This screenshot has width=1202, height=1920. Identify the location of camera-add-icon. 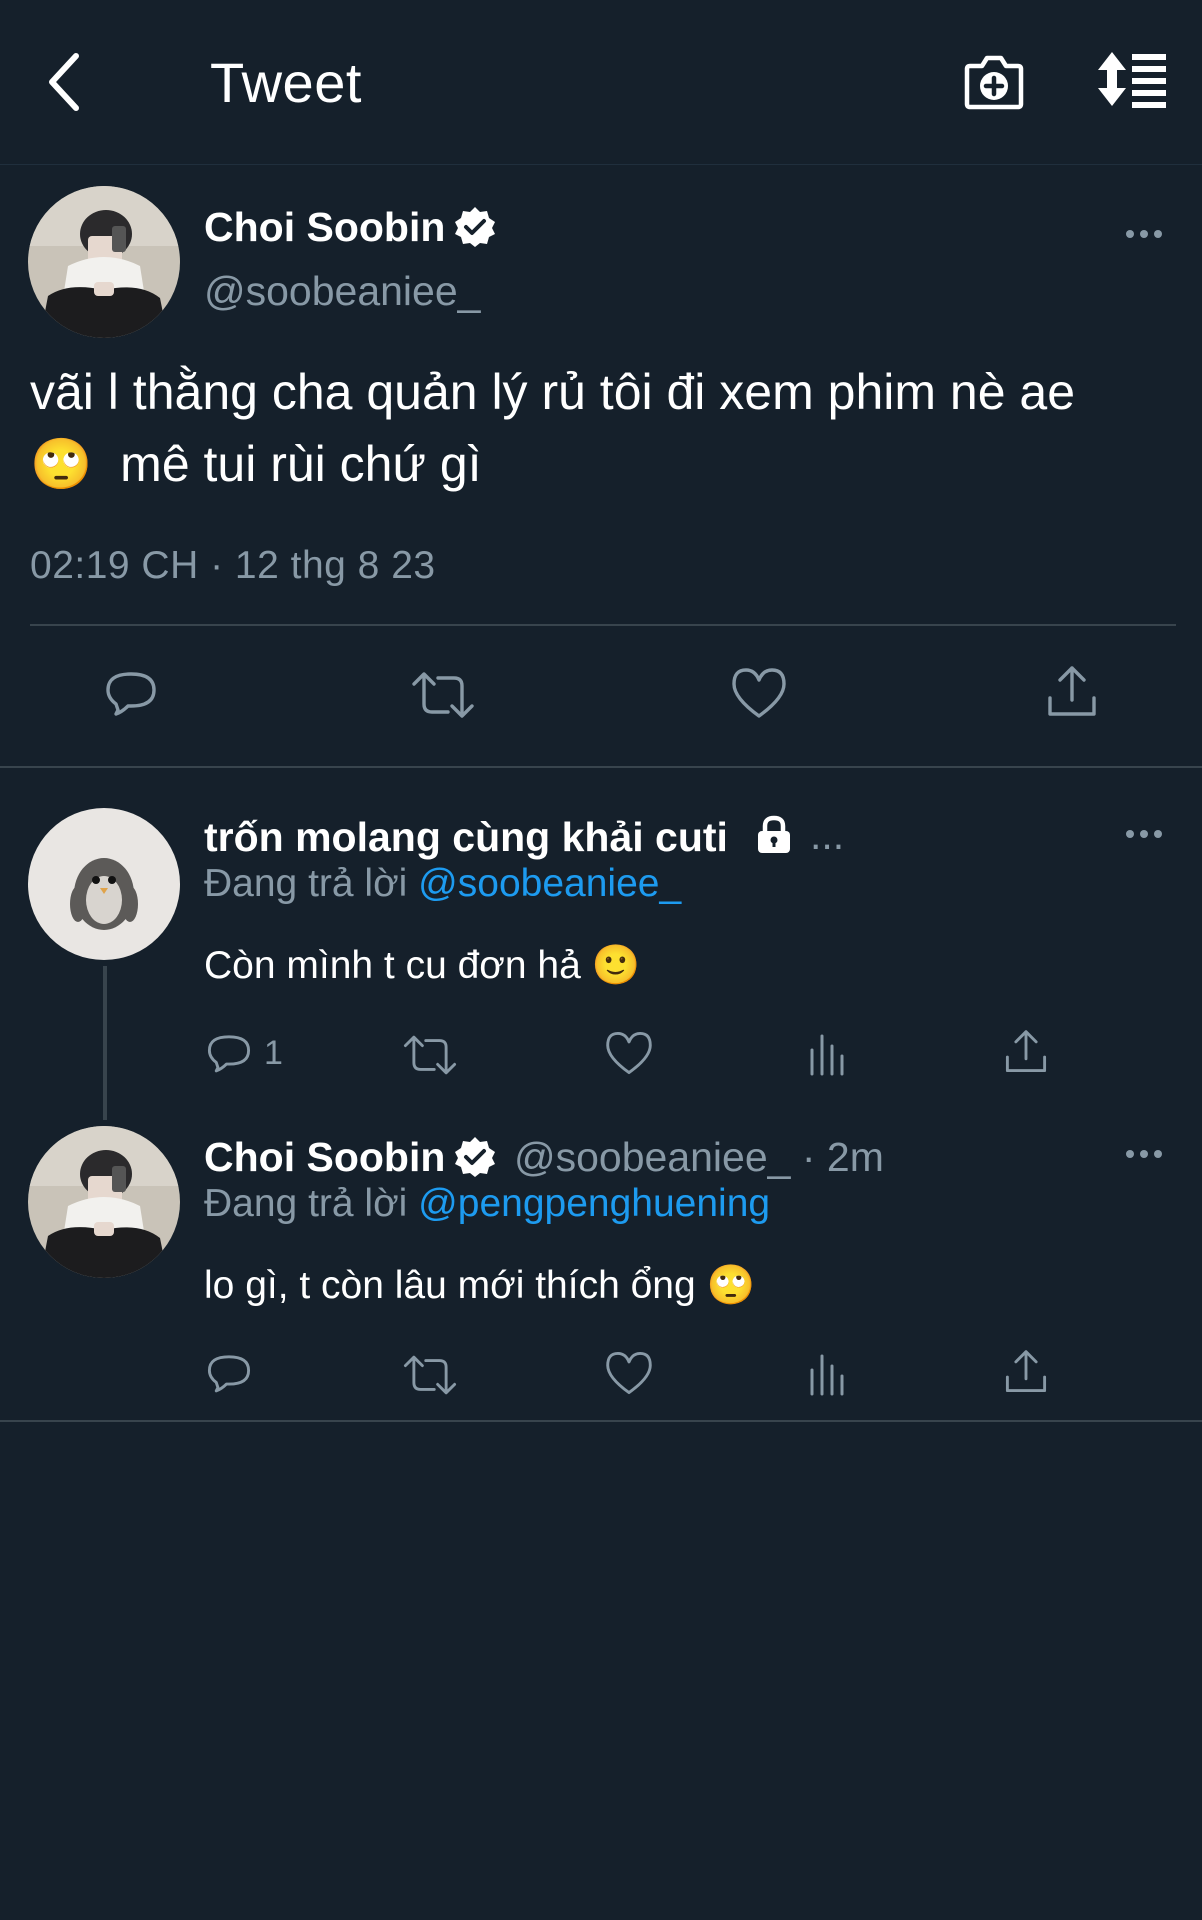
(994, 81).